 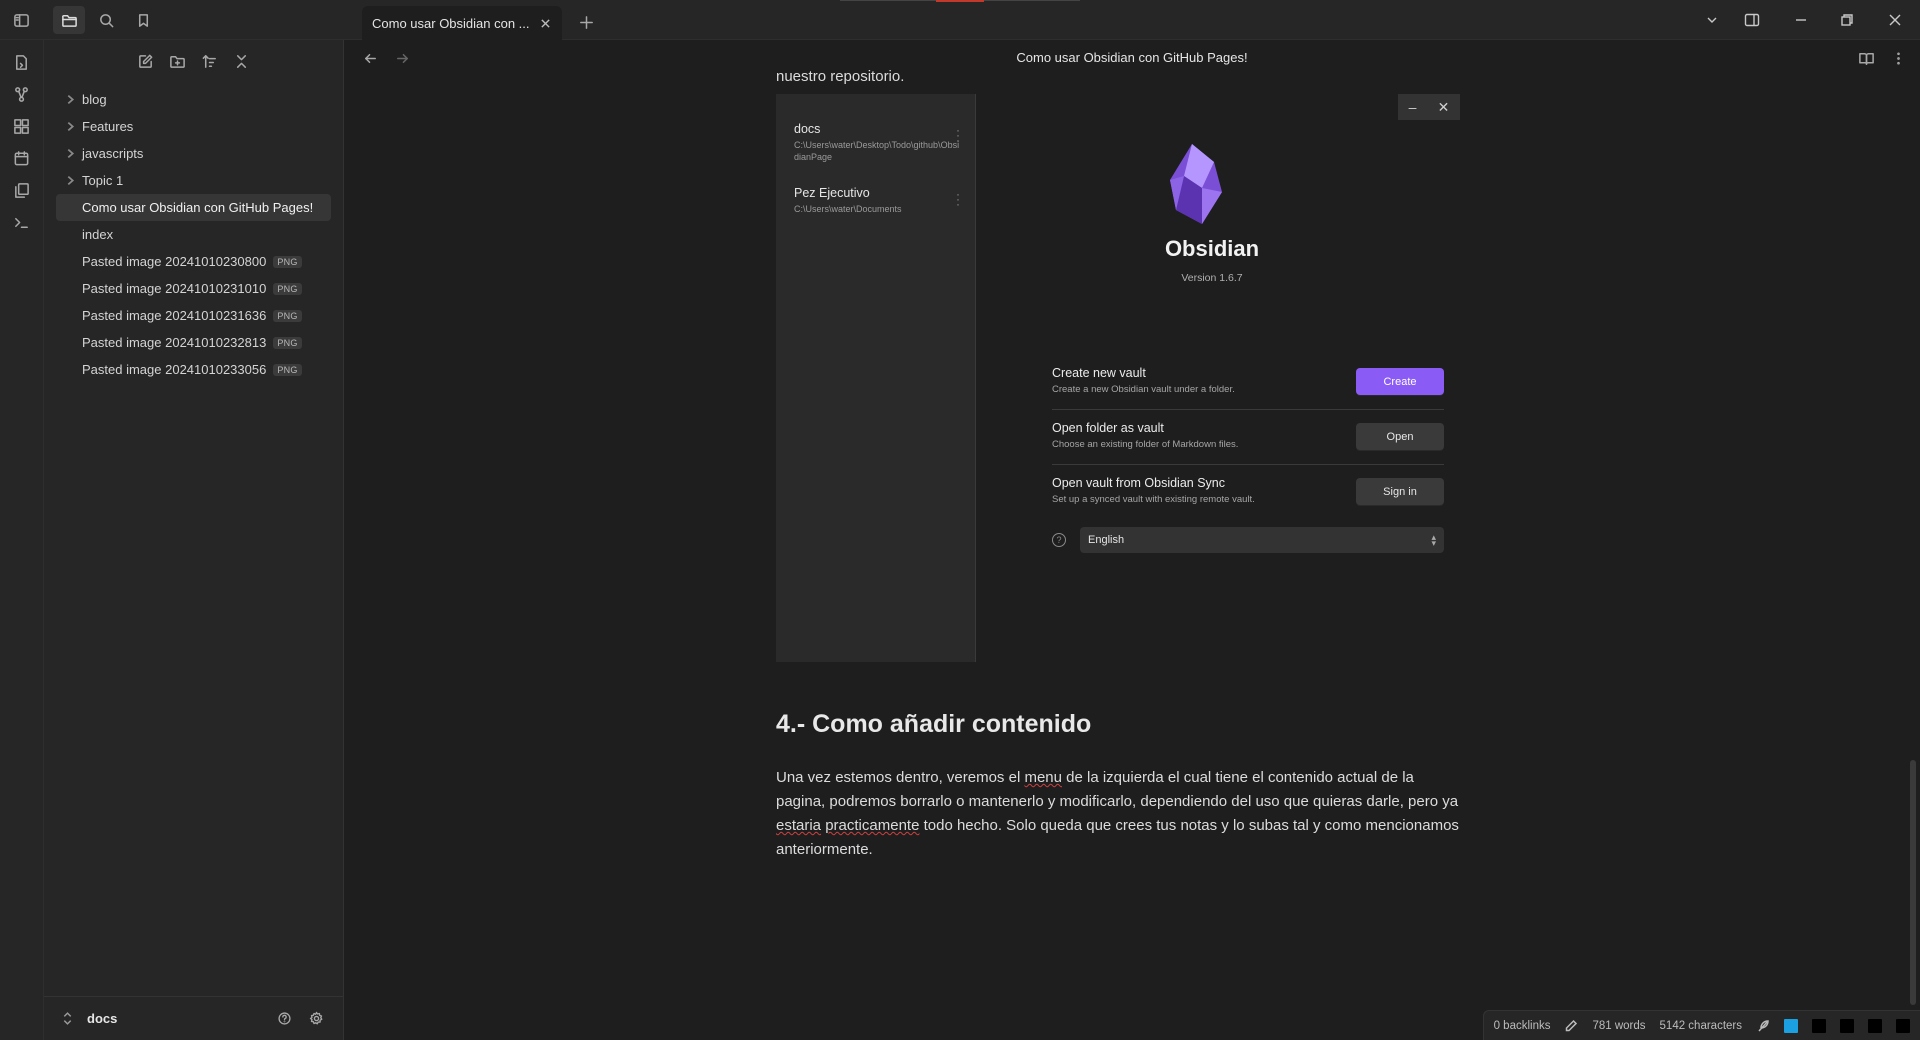 What do you see at coordinates (22, 222) in the screenshot?
I see `command-palette-icon` at bounding box center [22, 222].